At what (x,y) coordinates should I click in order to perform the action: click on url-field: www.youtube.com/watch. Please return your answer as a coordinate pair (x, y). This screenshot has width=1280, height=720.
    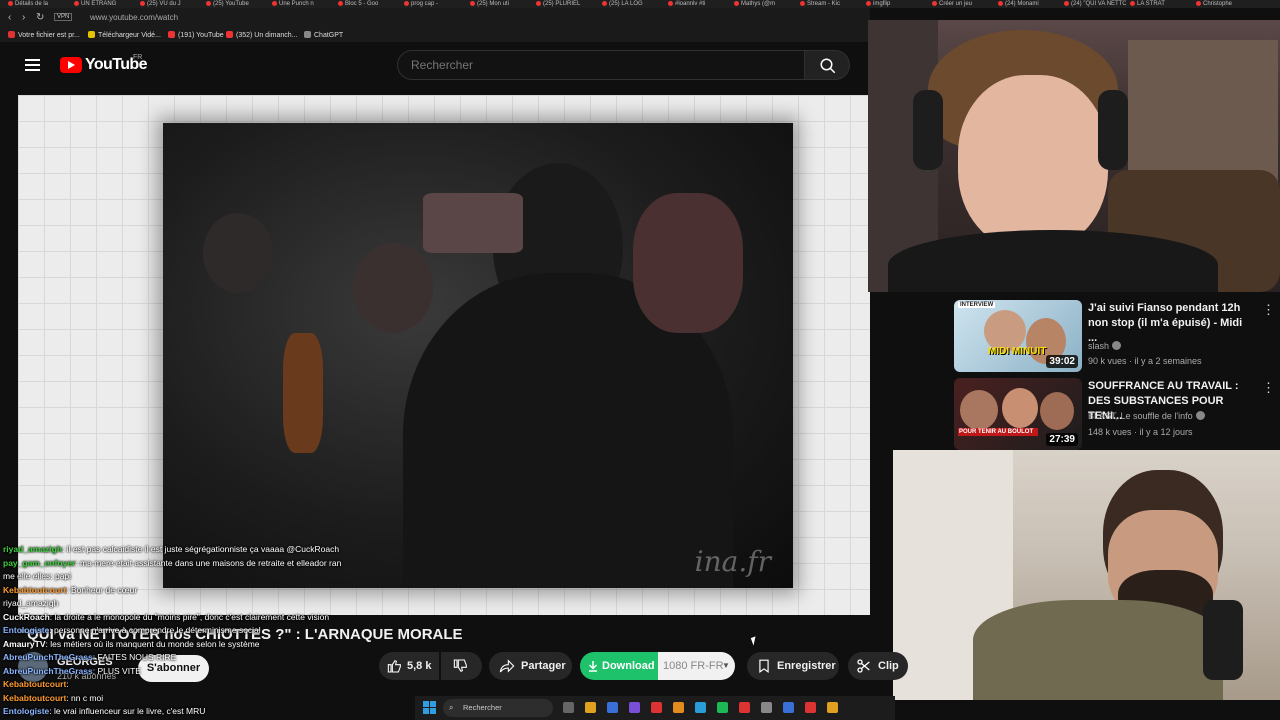
    Looking at the image, I should click on (134, 17).